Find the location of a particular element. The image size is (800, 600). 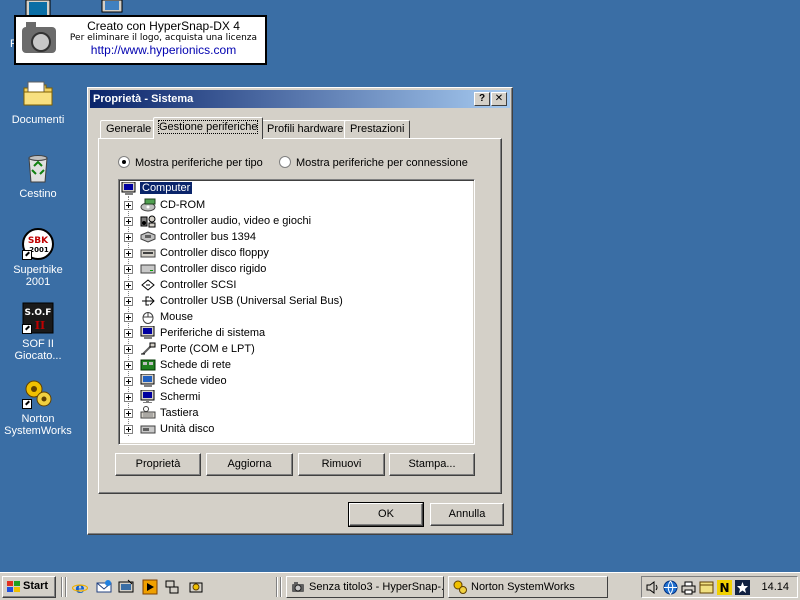

svg-text: S.O.F is located at coordinates (38, 313).